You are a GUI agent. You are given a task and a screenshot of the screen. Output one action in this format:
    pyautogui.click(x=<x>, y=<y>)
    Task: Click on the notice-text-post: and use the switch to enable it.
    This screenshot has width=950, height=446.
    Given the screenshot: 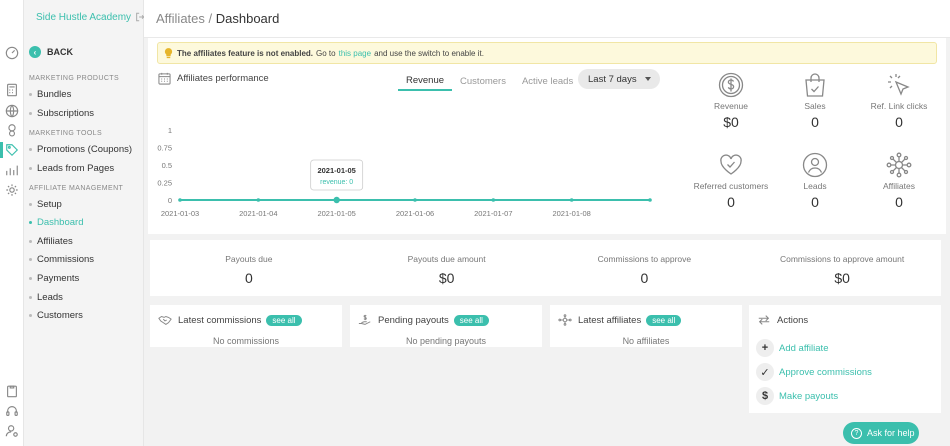 What is the action you would take?
    pyautogui.click(x=429, y=53)
    